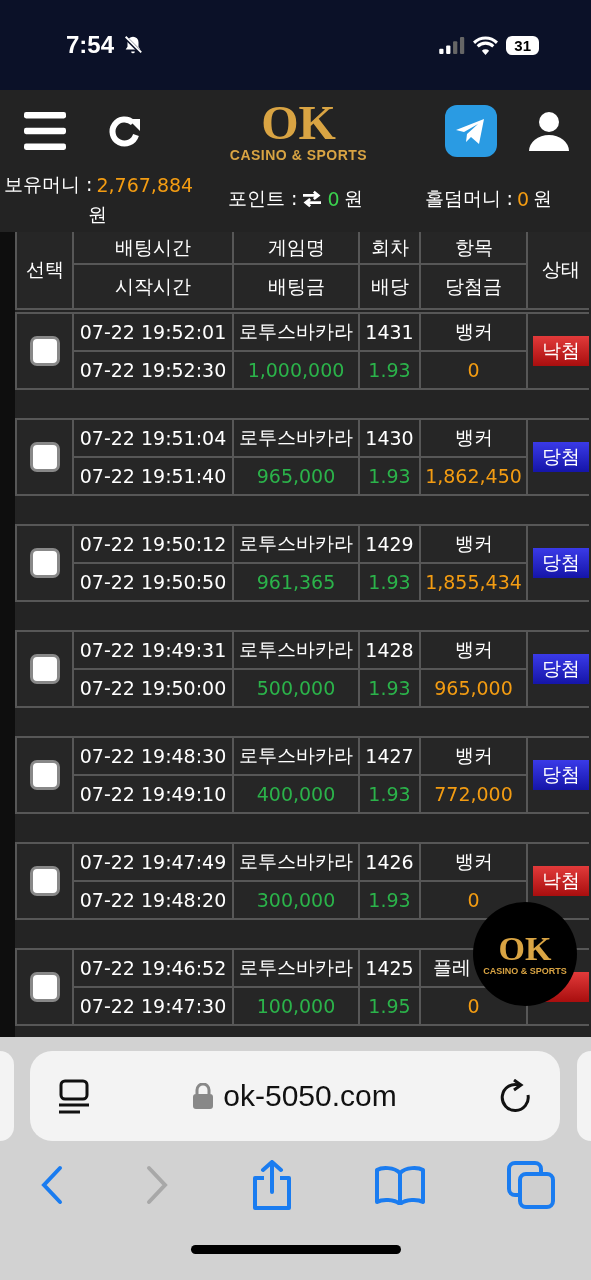  What do you see at coordinates (473, 582) in the screenshot?
I see `table-cell: 1,855,434` at bounding box center [473, 582].